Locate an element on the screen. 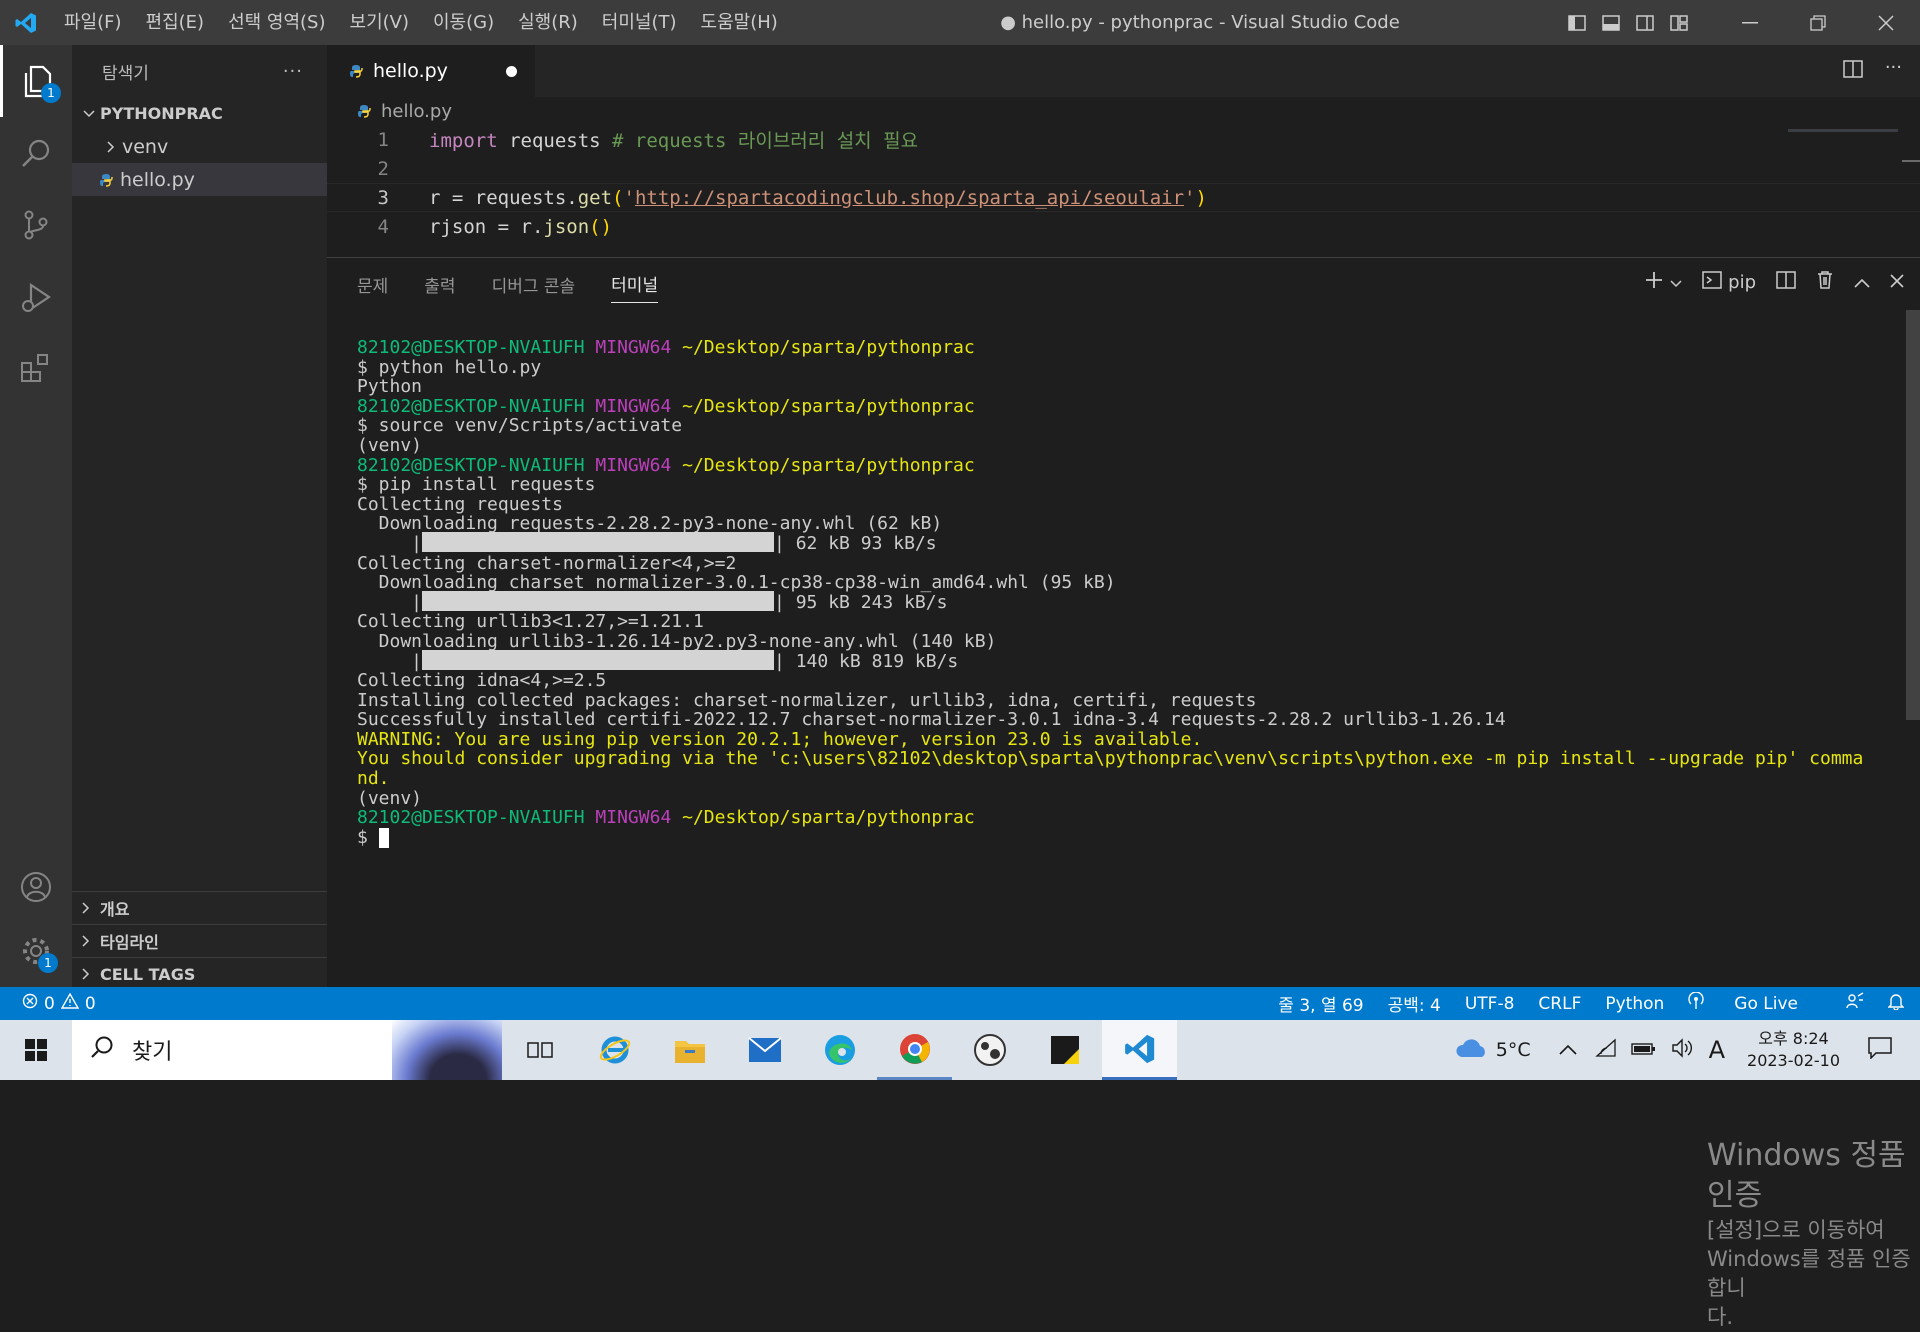 This screenshot has width=1920, height=1332. explorer-icon: 1 is located at coordinates (36, 81).